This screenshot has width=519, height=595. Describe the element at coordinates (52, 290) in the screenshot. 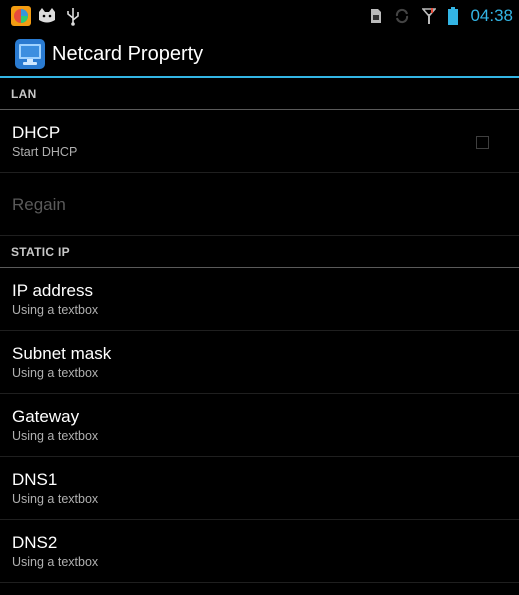

I see `pref-ip-address-title: IP address` at that location.